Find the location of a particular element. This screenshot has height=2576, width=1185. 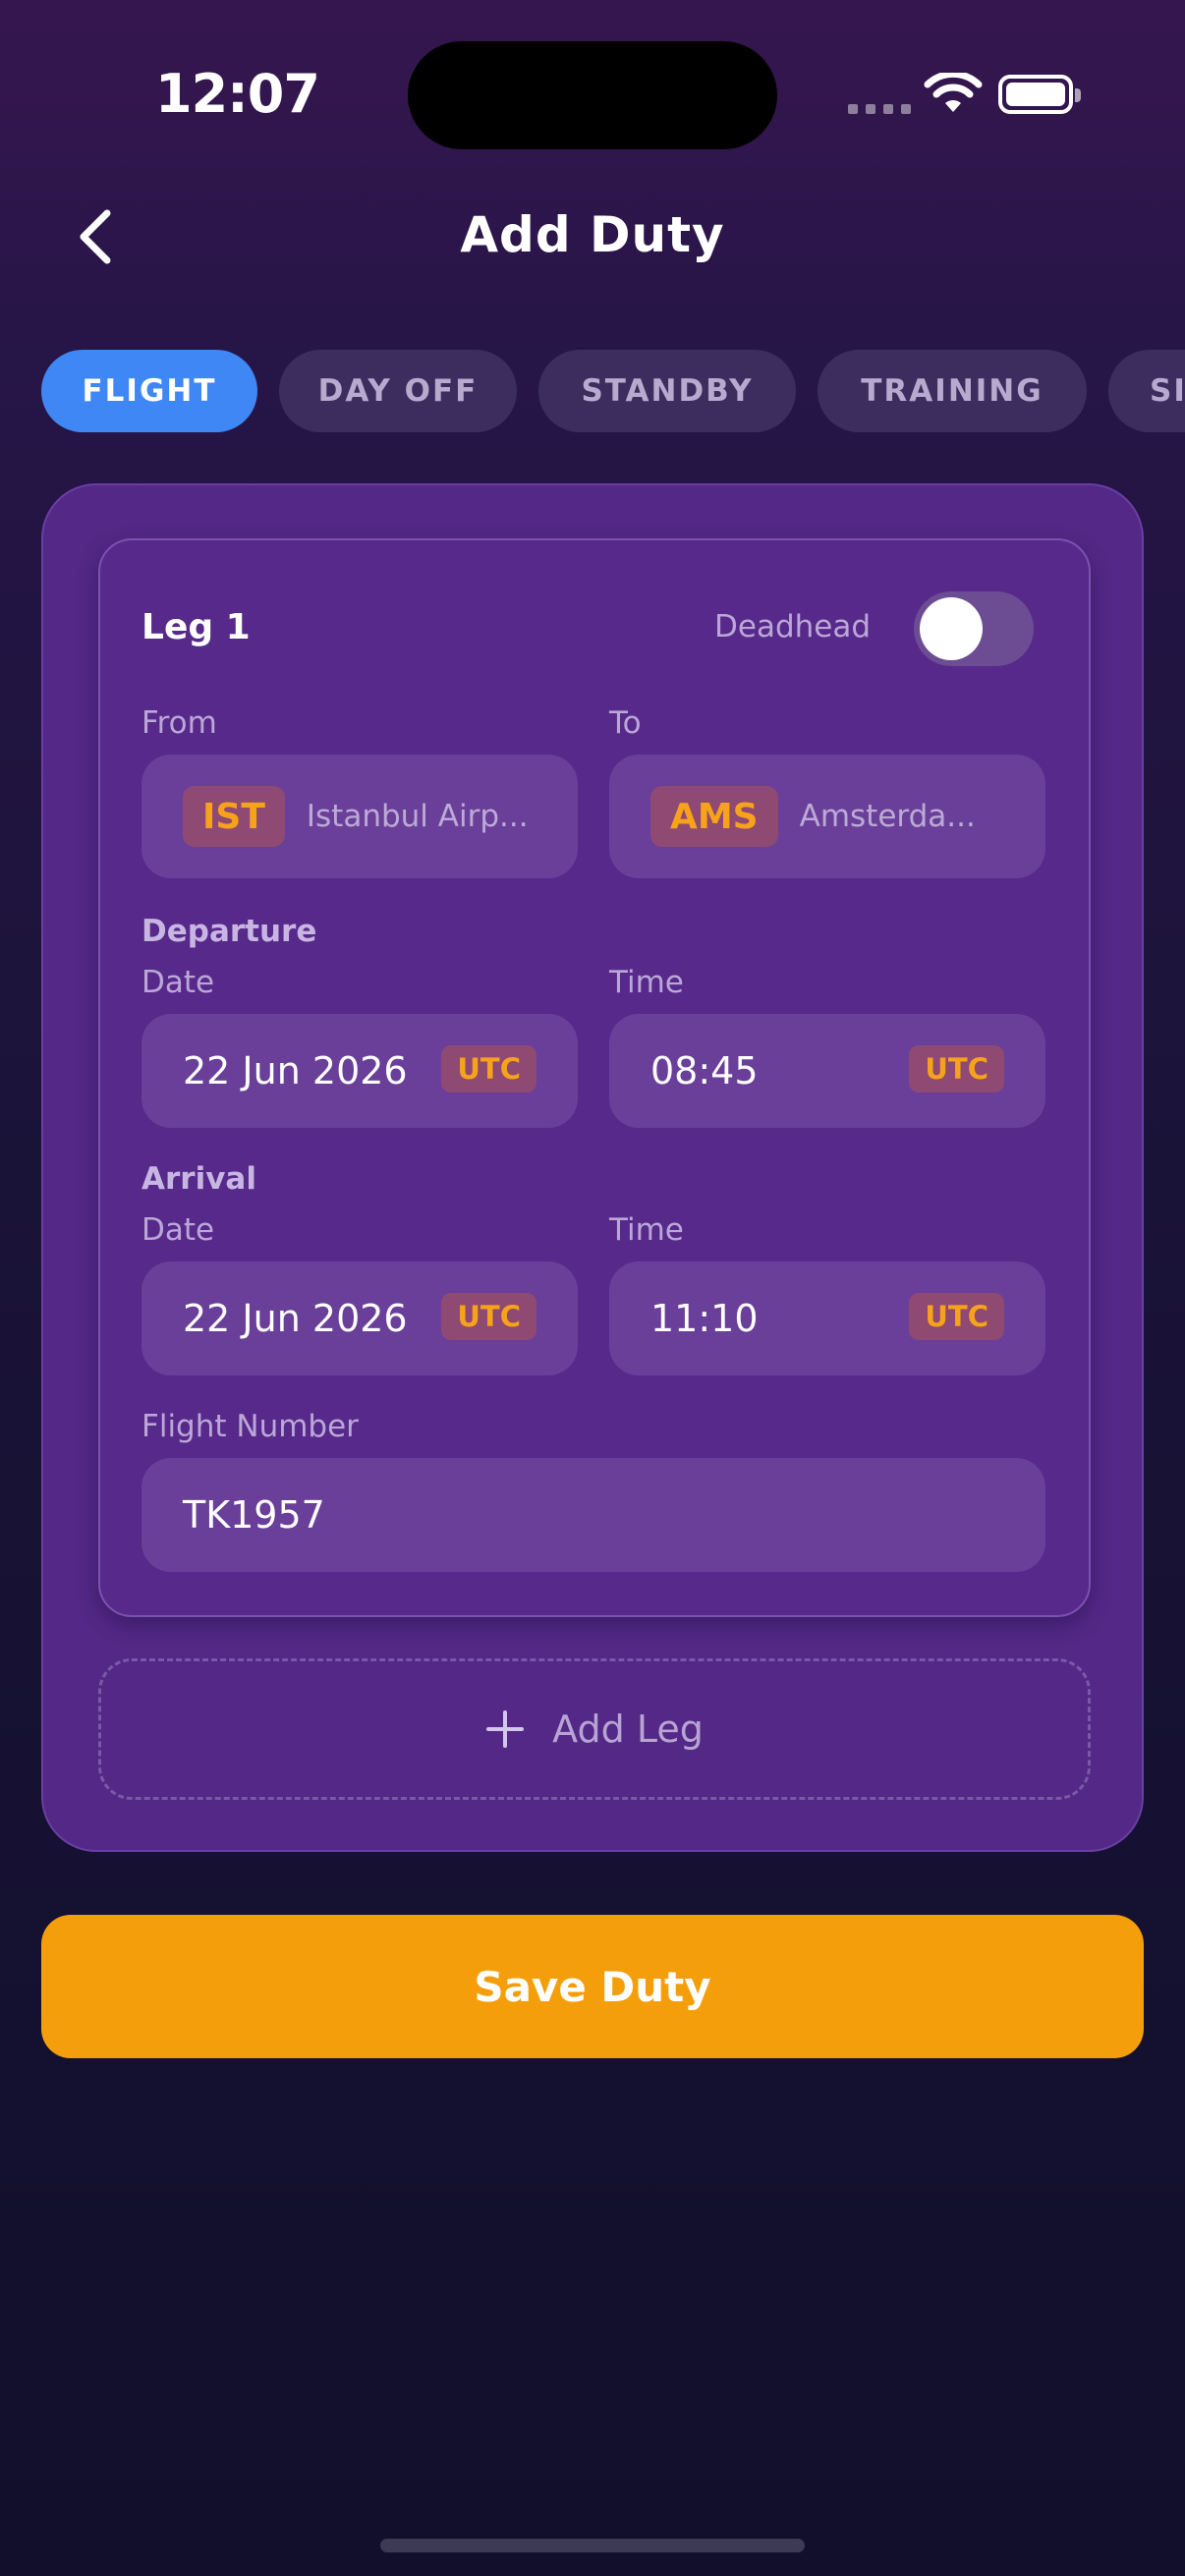

duty-type-tabs: FLIGHT DAY OFF STANDBY TRAINING SIM is located at coordinates (613, 391).